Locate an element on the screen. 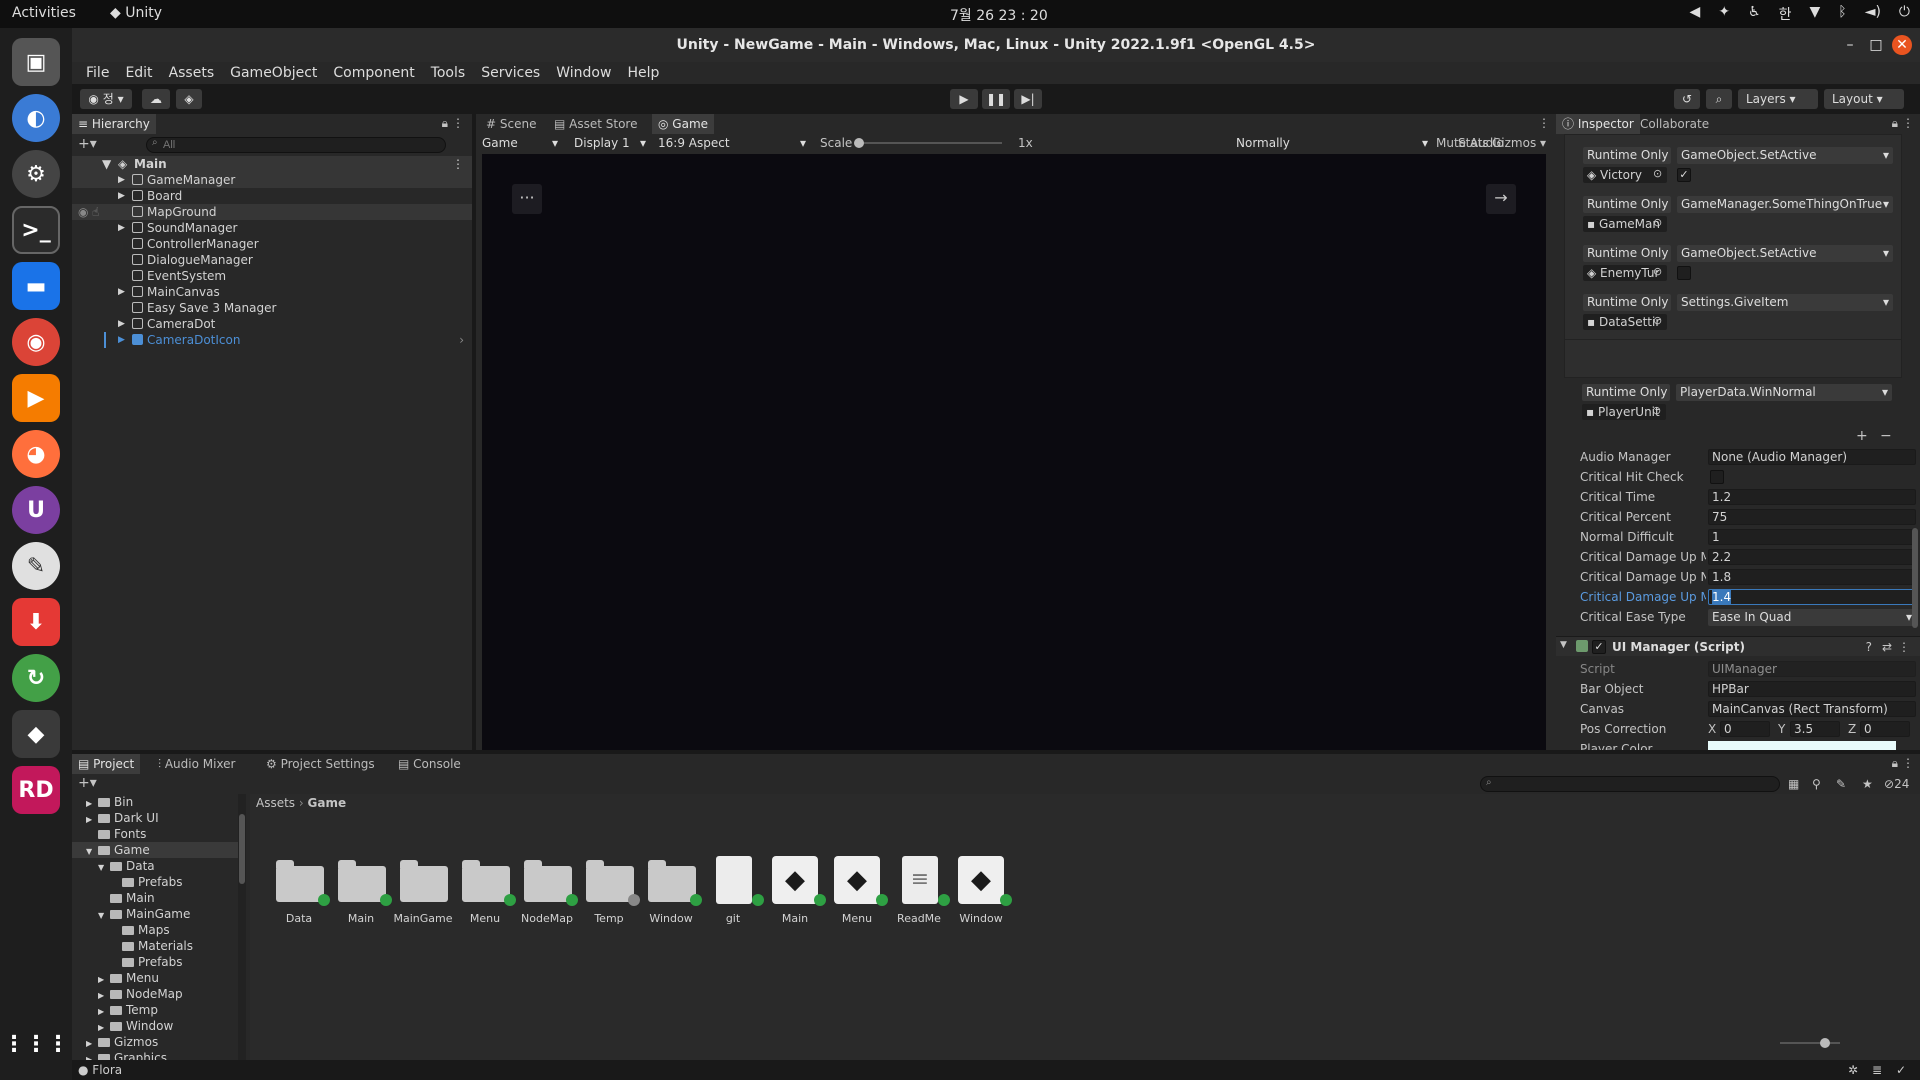  asset-unity: ◆ Window is located at coordinates (981, 896).